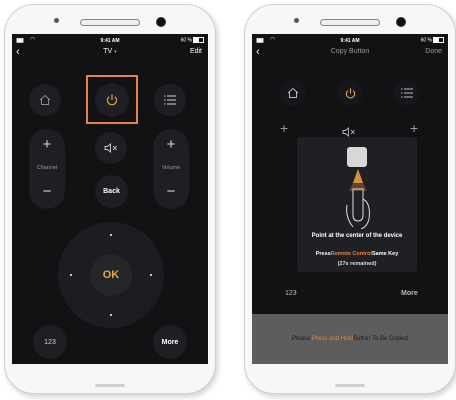 The image size is (456, 400). I want to click on remote-control-text: Remote Control, so click(351, 254).